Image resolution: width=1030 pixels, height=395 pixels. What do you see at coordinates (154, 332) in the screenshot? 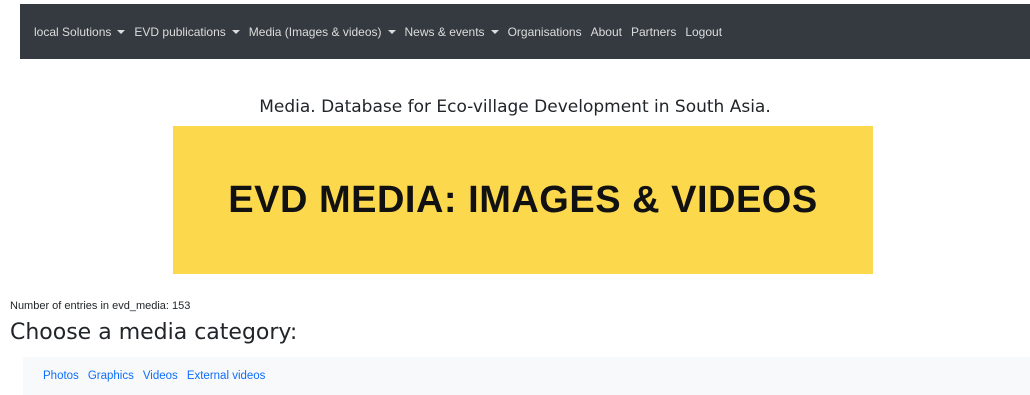
I see `section-title: Choose a media category:` at bounding box center [154, 332].